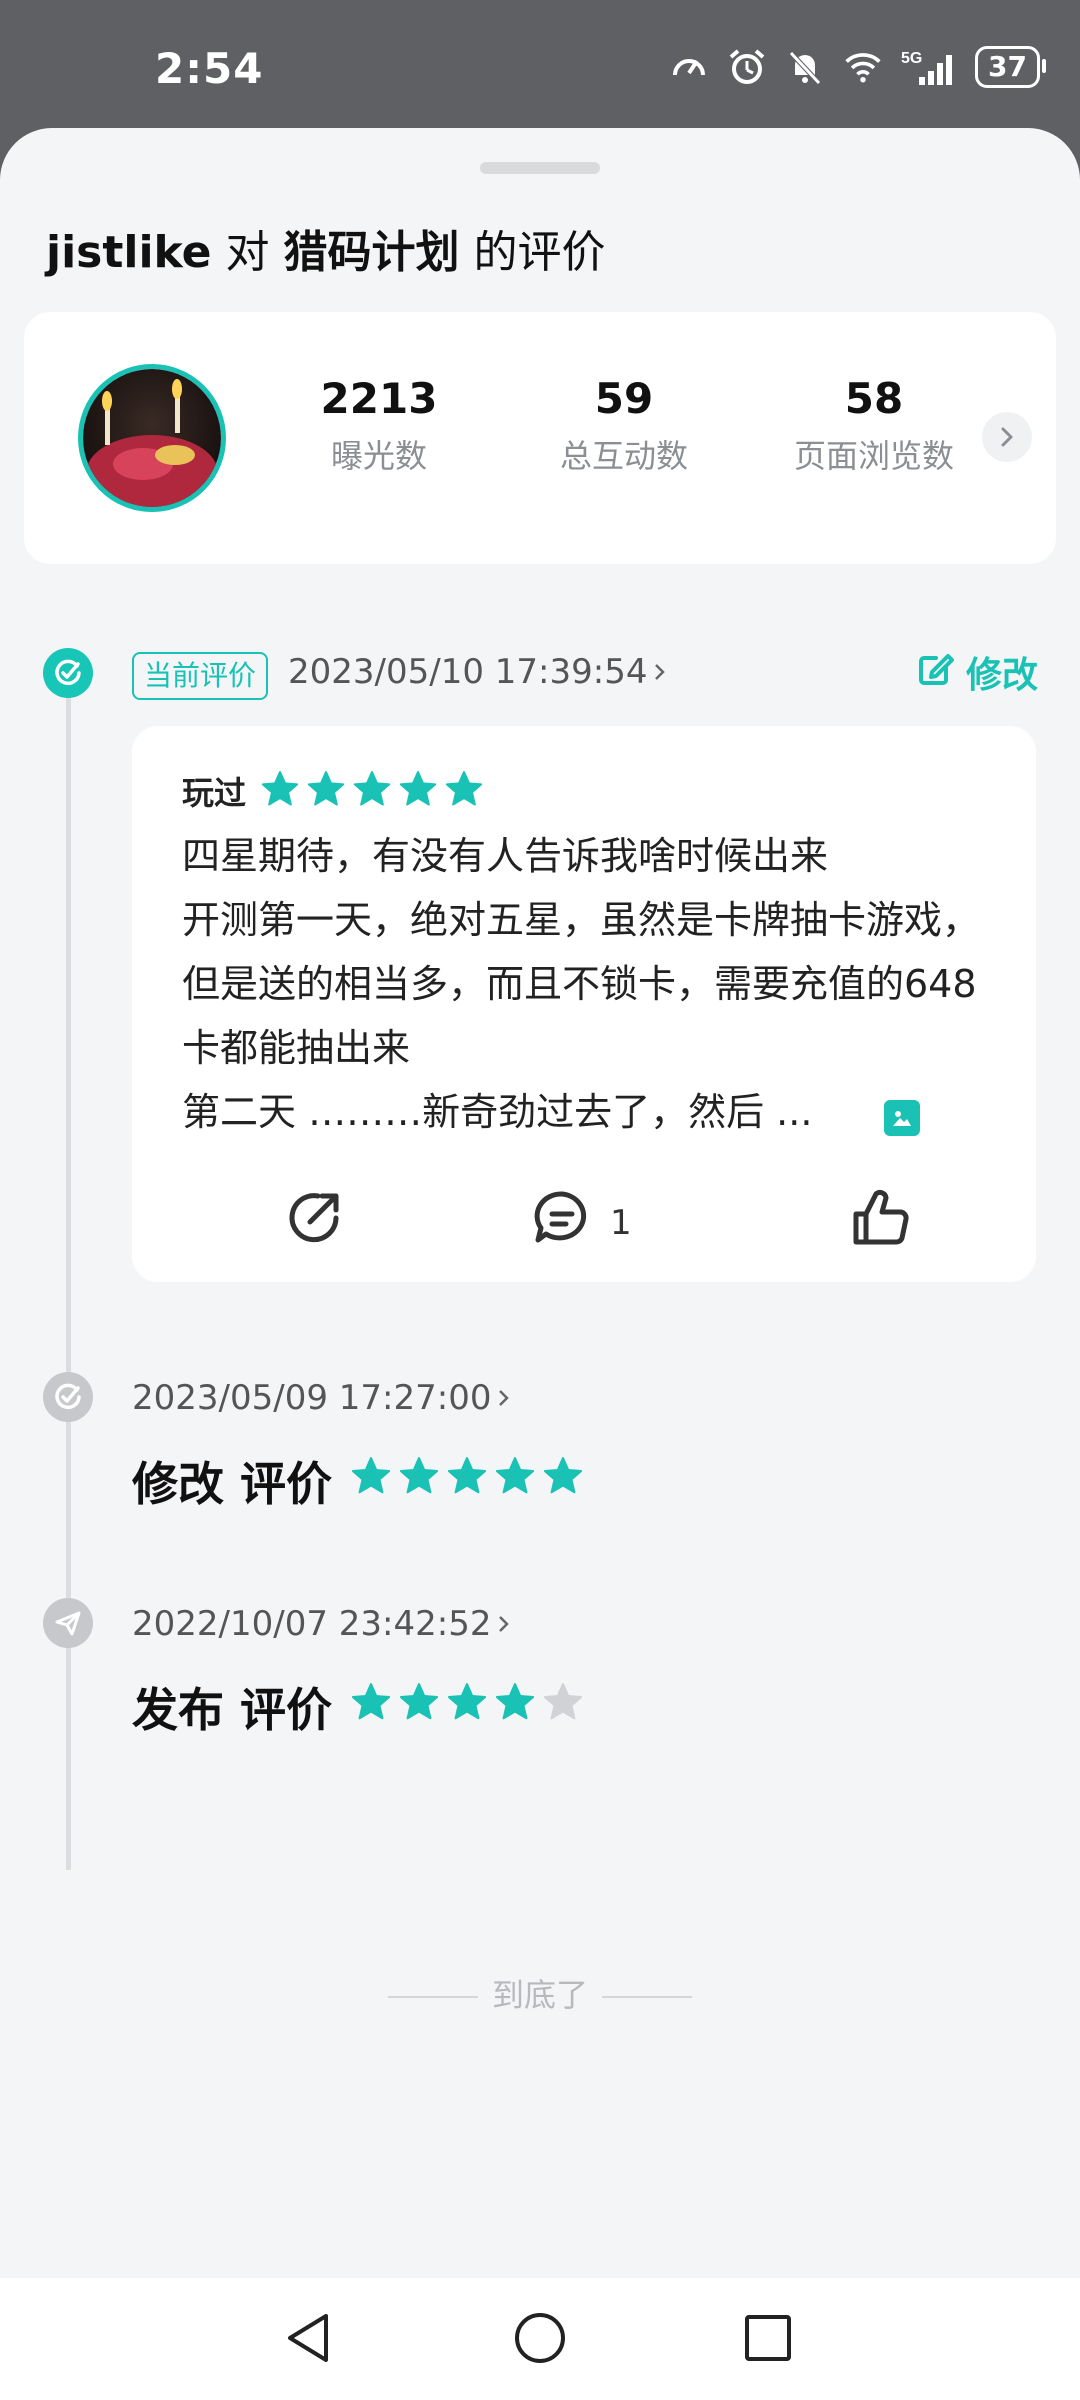 The width and height of the screenshot is (1080, 2400). Describe the element at coordinates (689, 67) in the screenshot. I see `speedometer-icon` at that location.